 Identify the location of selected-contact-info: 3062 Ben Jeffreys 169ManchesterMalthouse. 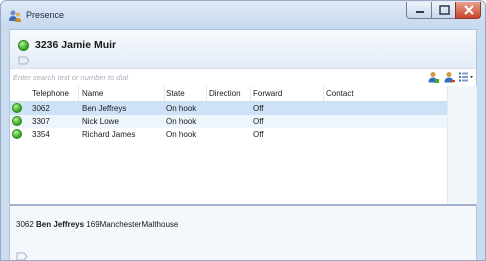
(97, 224).